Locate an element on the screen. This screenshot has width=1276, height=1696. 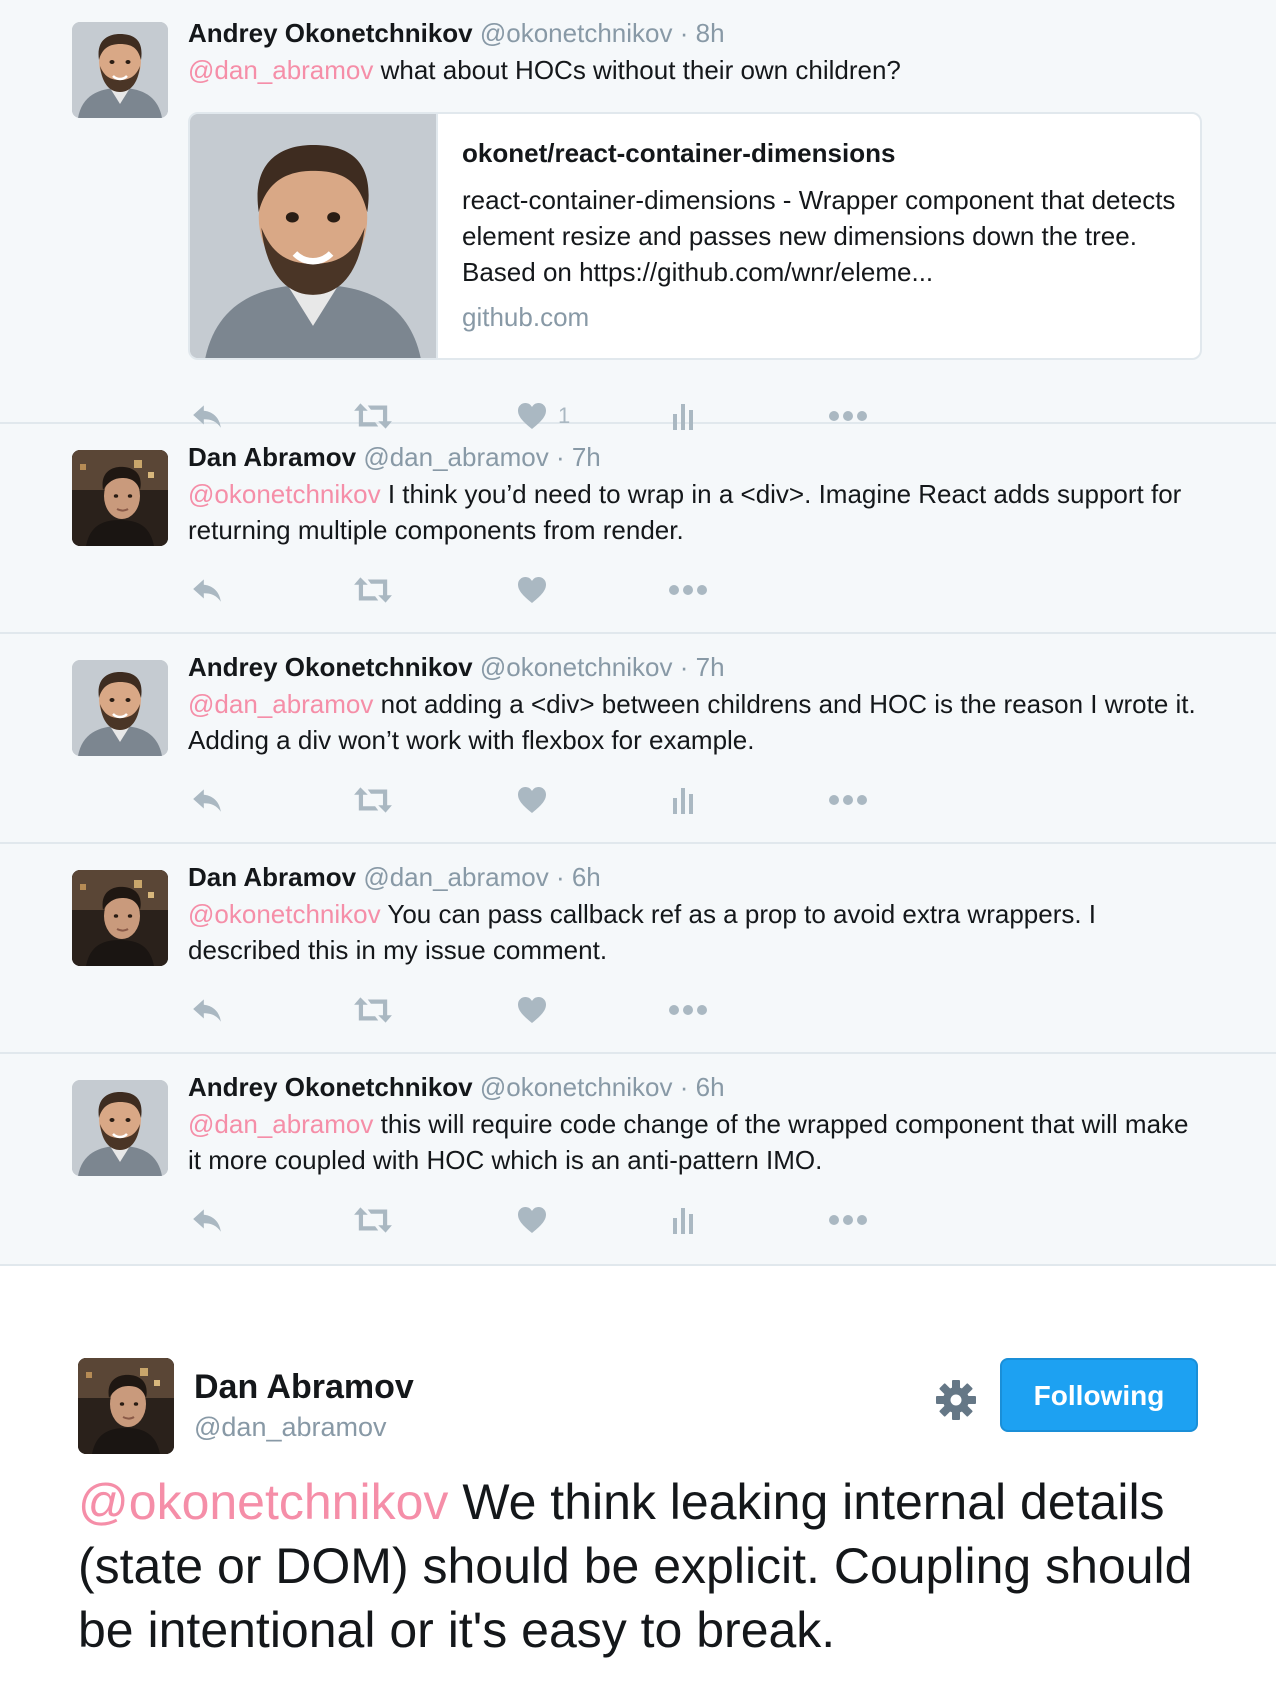
card-image is located at coordinates (314, 236).